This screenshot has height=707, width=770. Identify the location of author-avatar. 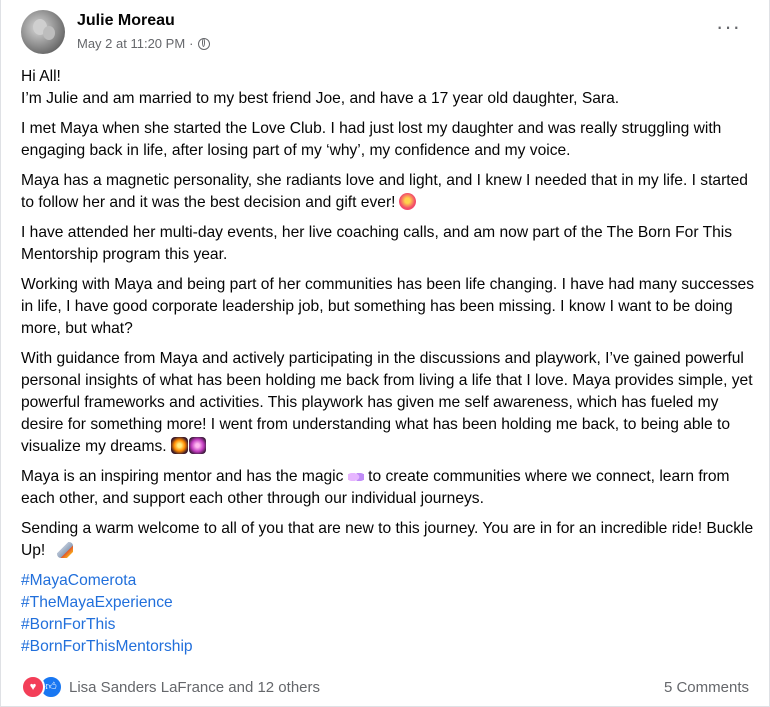
(43, 32).